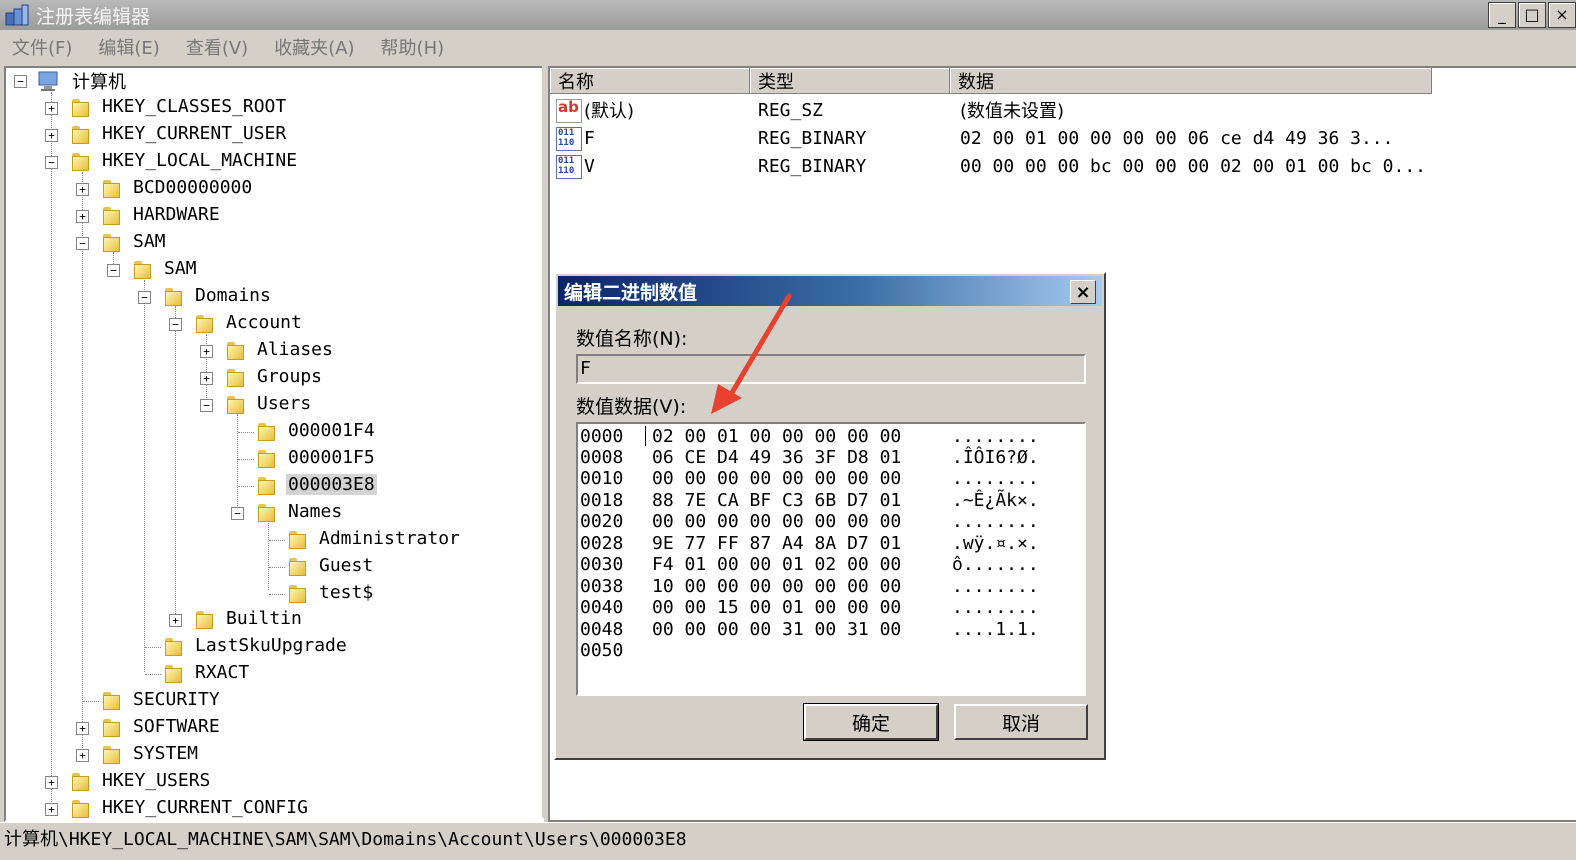 The image size is (1576, 860). What do you see at coordinates (650, 81) in the screenshot?
I see `column-name: 名称` at bounding box center [650, 81].